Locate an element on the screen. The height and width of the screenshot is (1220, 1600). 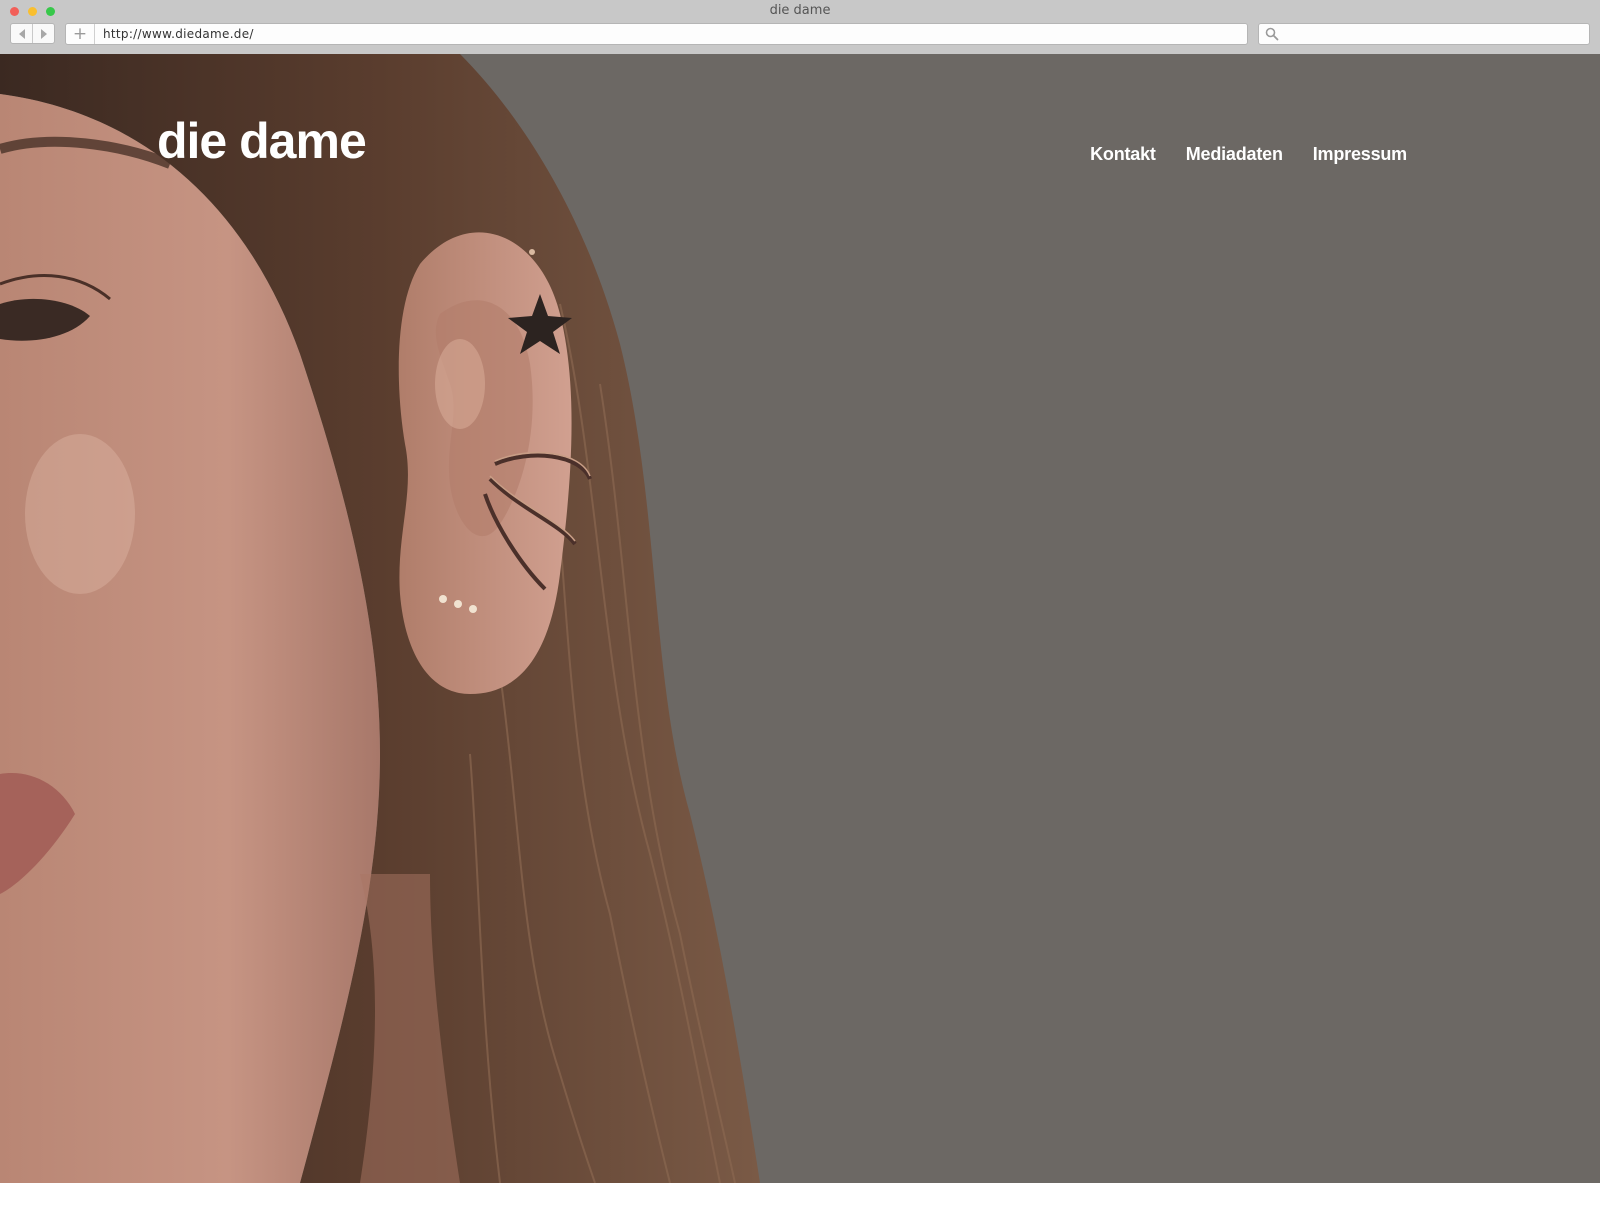
nav-link-kontakt: Kontakt is located at coordinates (1123, 154).